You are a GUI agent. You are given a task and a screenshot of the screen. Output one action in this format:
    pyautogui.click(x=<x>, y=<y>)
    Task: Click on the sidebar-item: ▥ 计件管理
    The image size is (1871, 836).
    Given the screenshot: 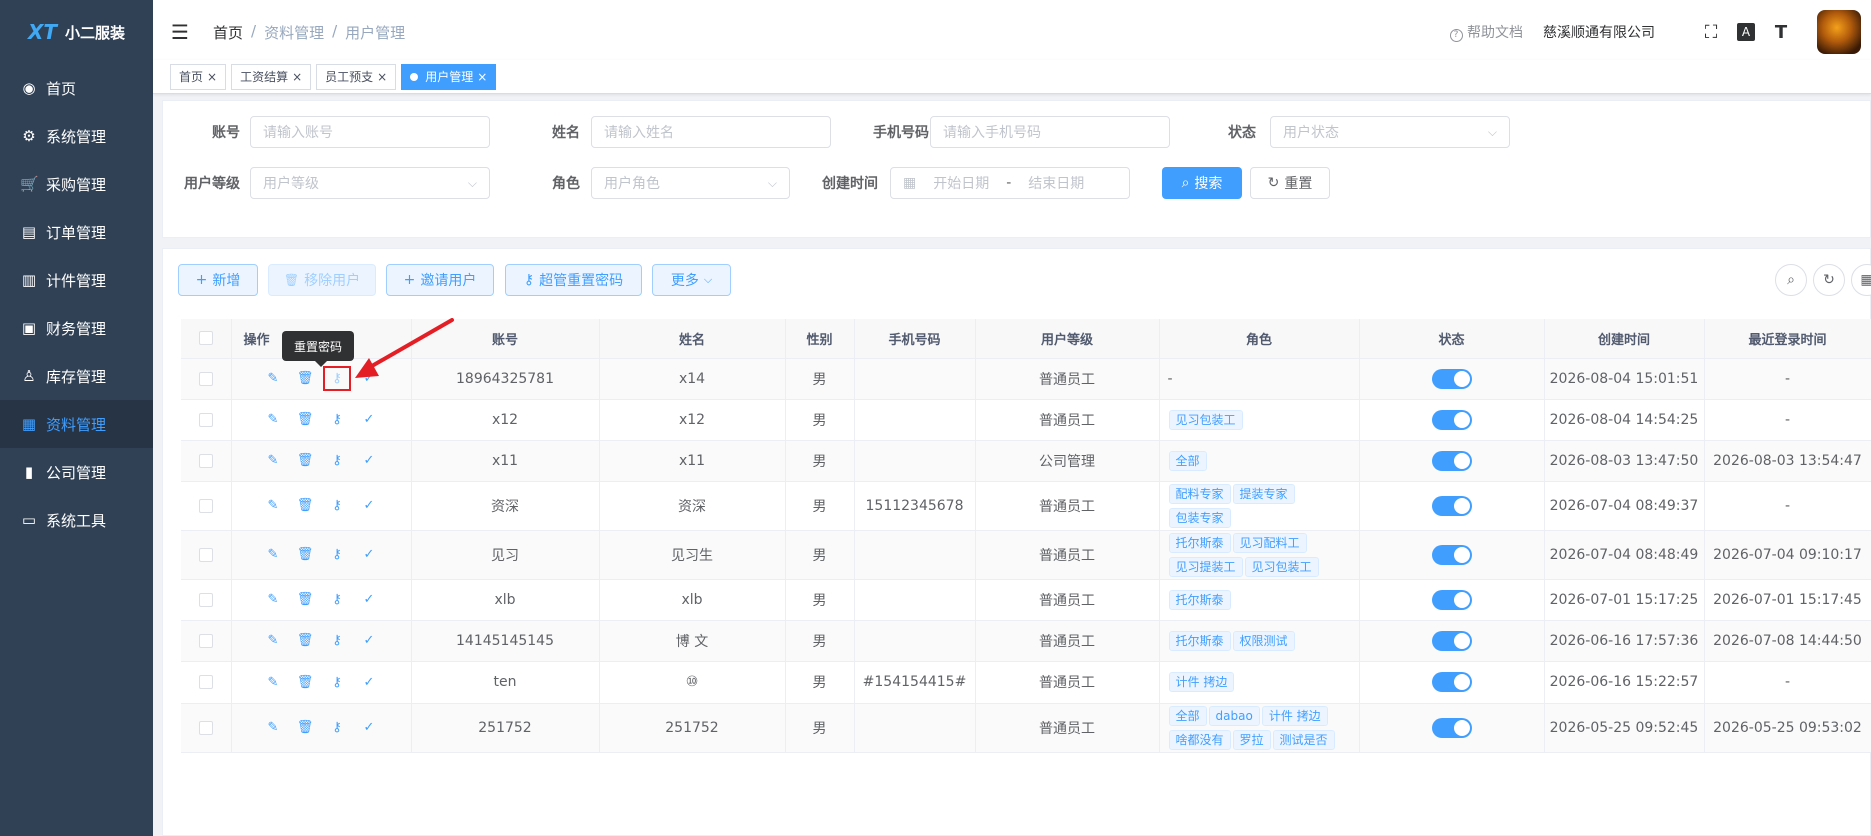 What is the action you would take?
    pyautogui.click(x=76, y=280)
    